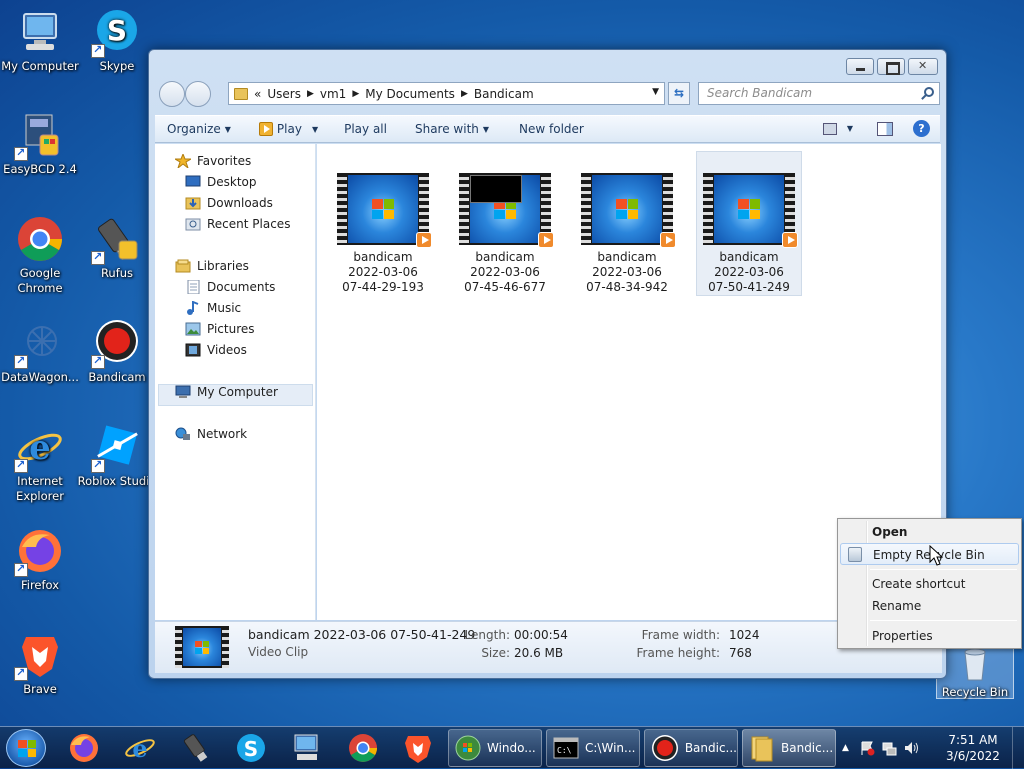  I want to click on desktop-icon-label: Internet Explorer, so click(40, 488).